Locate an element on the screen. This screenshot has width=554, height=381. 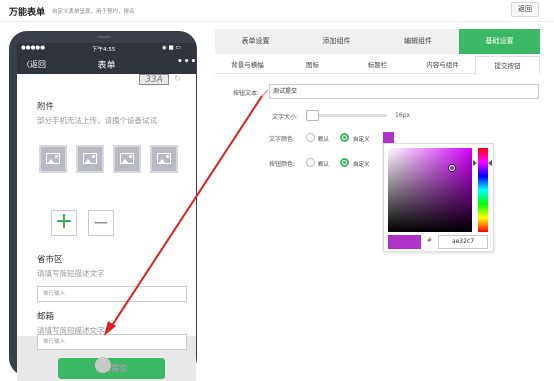
main-tabs: 表单设置 添加组件 编辑组件 基础设置 is located at coordinates (377, 41).